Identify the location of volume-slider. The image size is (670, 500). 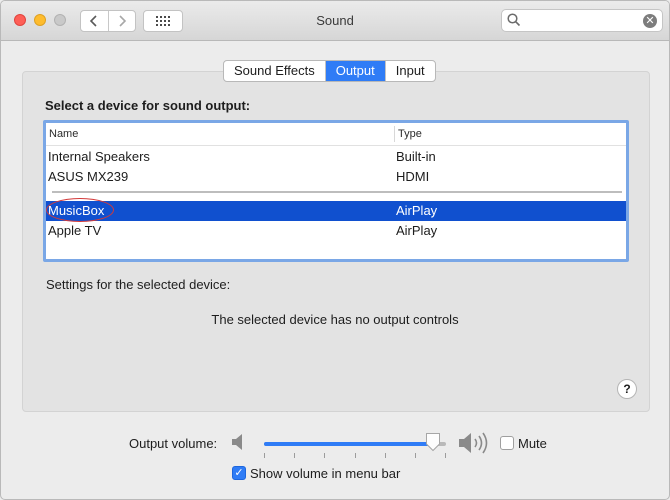
(355, 444).